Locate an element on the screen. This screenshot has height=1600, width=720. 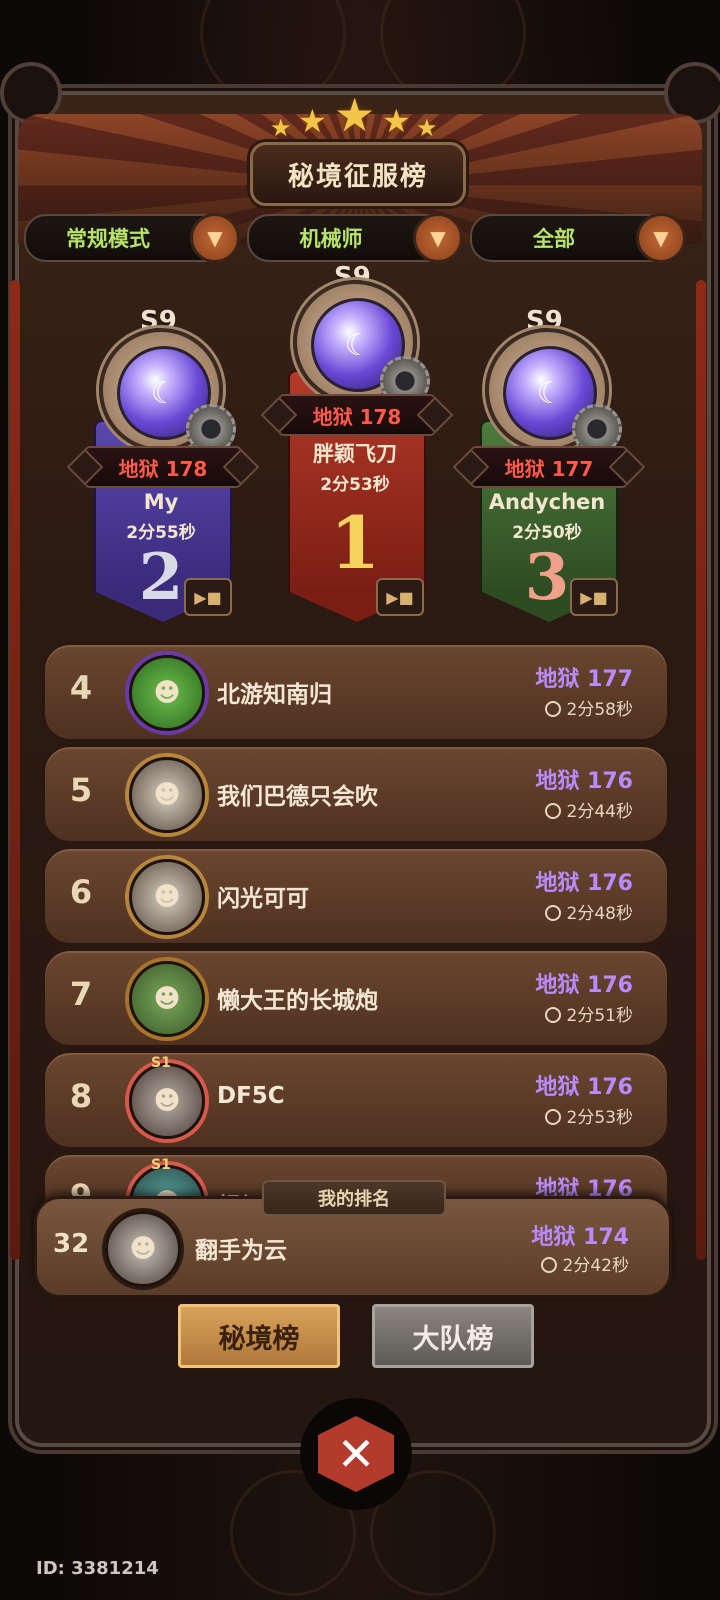
rank-number: 4 is located at coordinates (81, 688).